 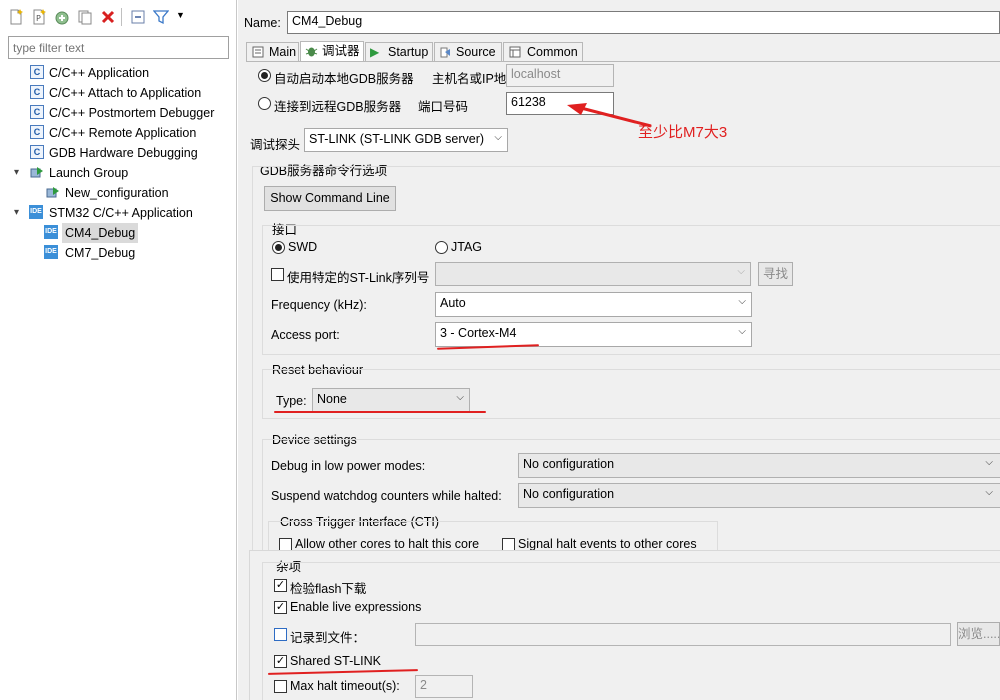 What do you see at coordinates (305, 335) in the screenshot?
I see `access-port-label: Access port:` at bounding box center [305, 335].